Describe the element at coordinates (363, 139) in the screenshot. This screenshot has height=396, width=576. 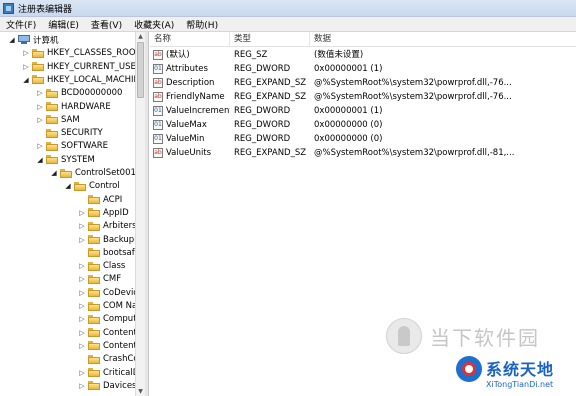
I see `value-row: 01 ValueMin REG_DWORD 0x00000000 (0)` at that location.